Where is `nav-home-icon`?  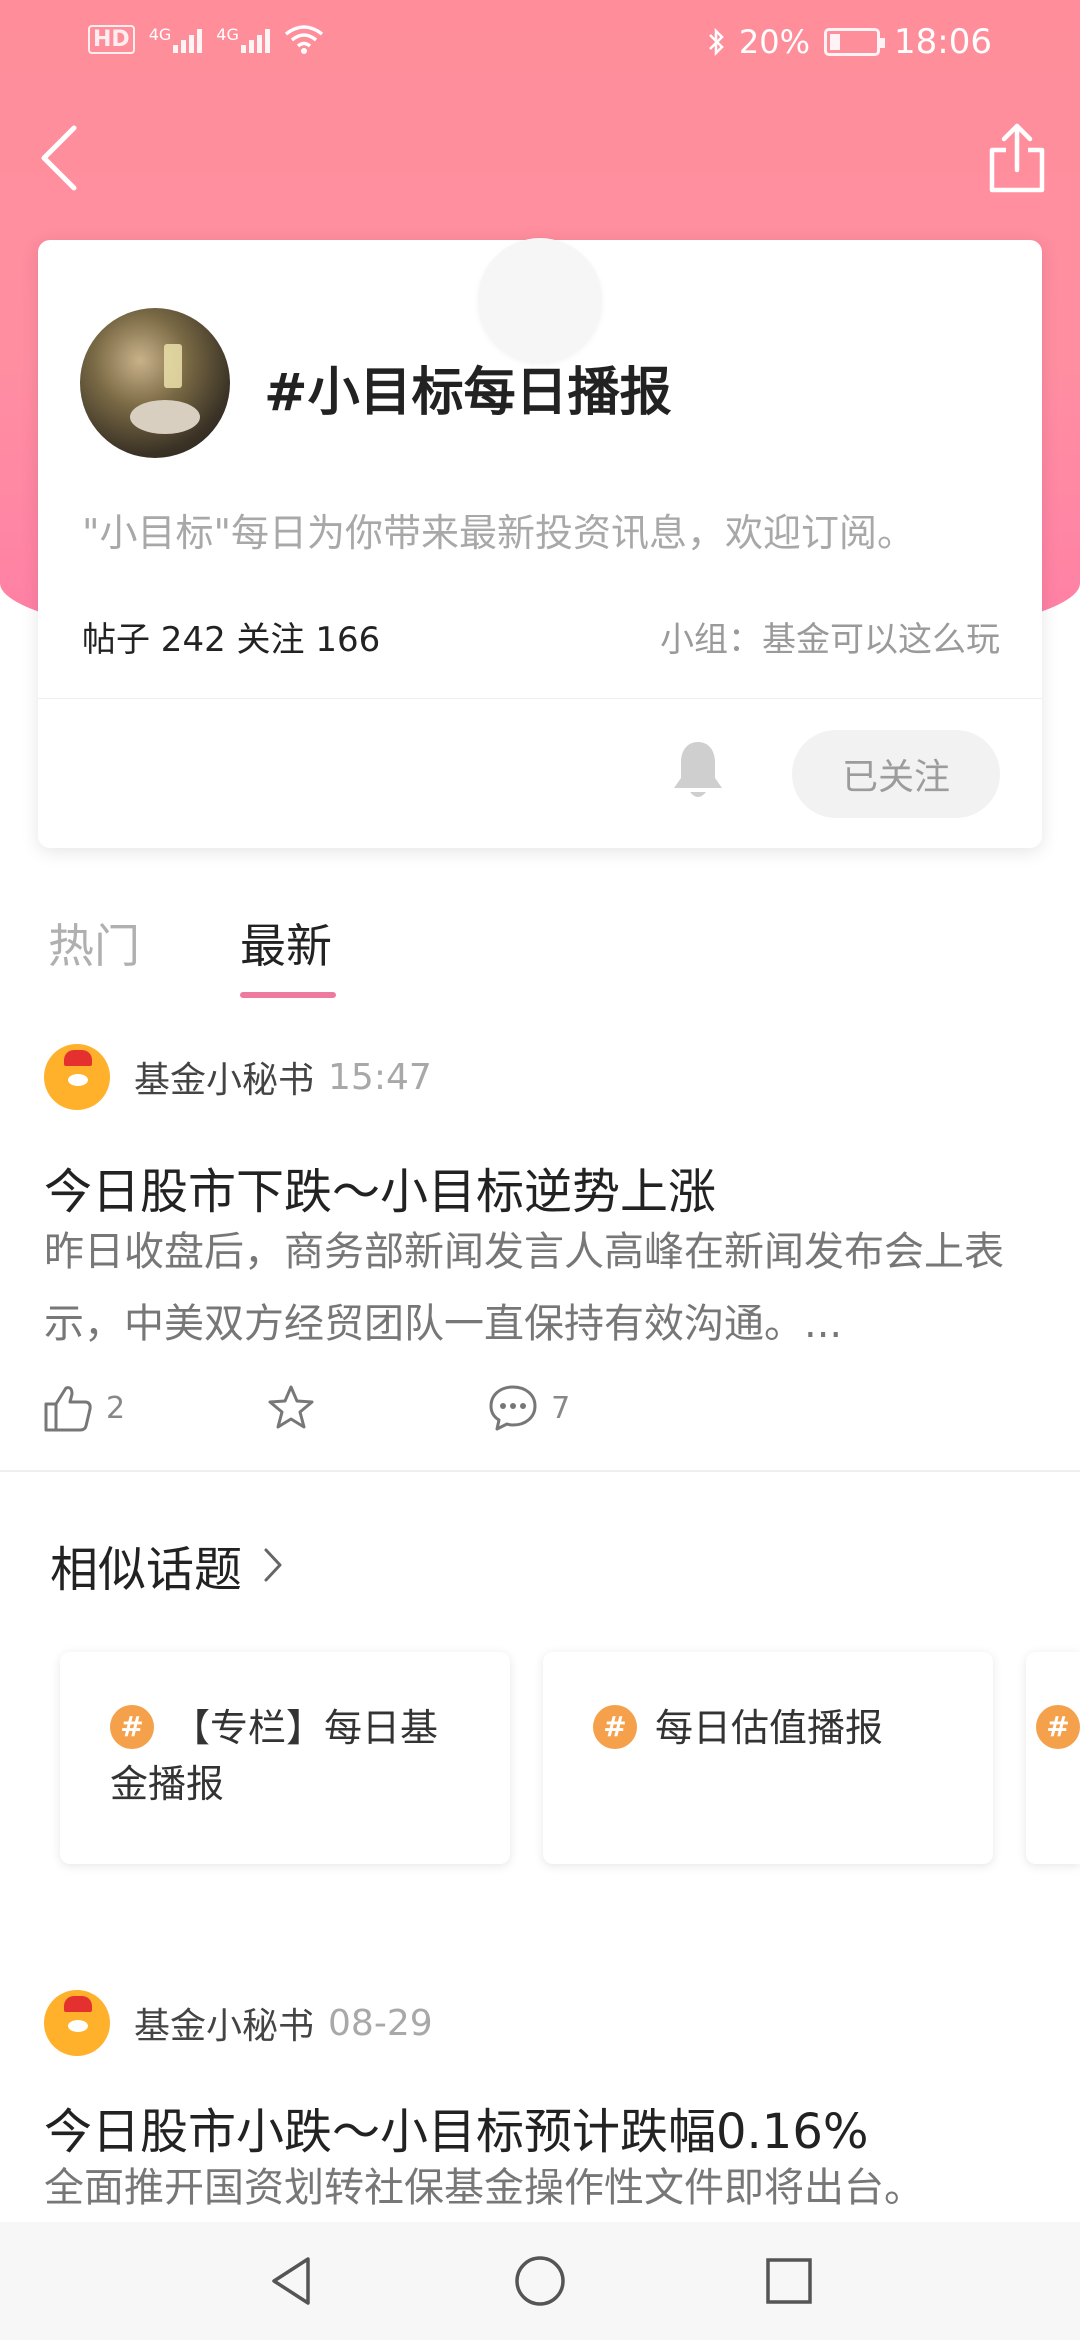
nav-home-icon is located at coordinates (540, 2281).